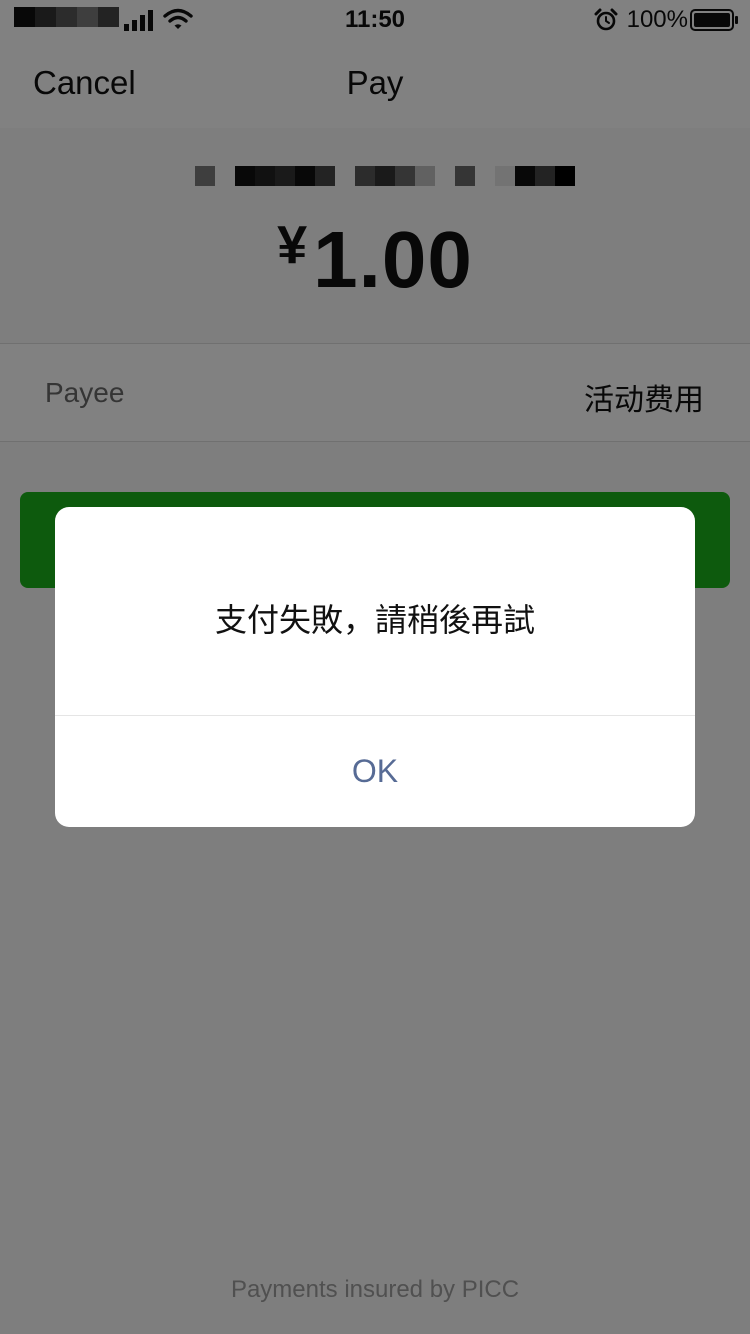 The width and height of the screenshot is (750, 1334). Describe the element at coordinates (374, 620) in the screenshot. I see `alert-message: 支付失敗，請稍後再試` at that location.